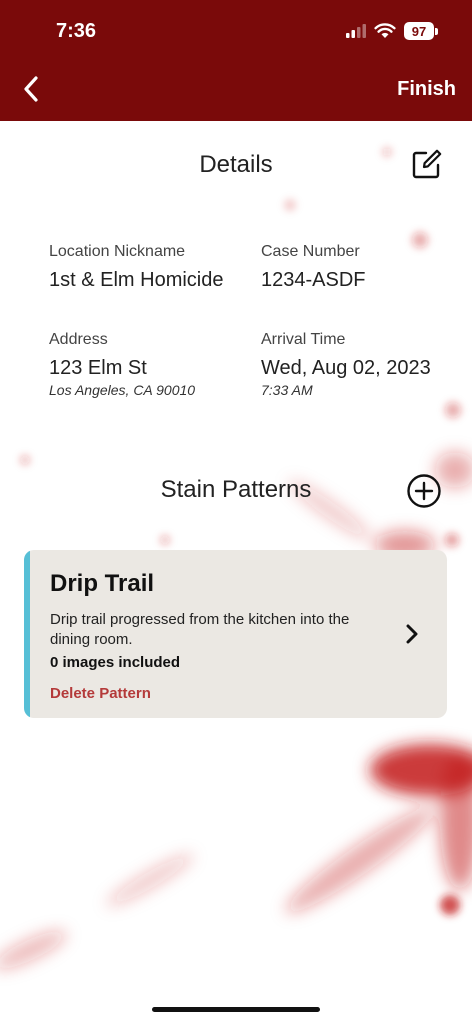  Describe the element at coordinates (136, 280) in the screenshot. I see `location-nickname-value: 1st & Elm Homicide` at that location.